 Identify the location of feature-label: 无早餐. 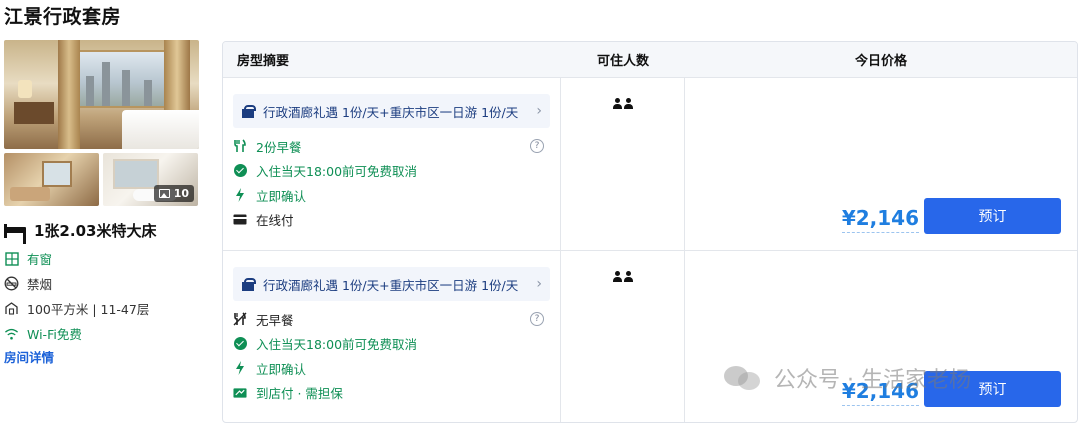
(275, 320).